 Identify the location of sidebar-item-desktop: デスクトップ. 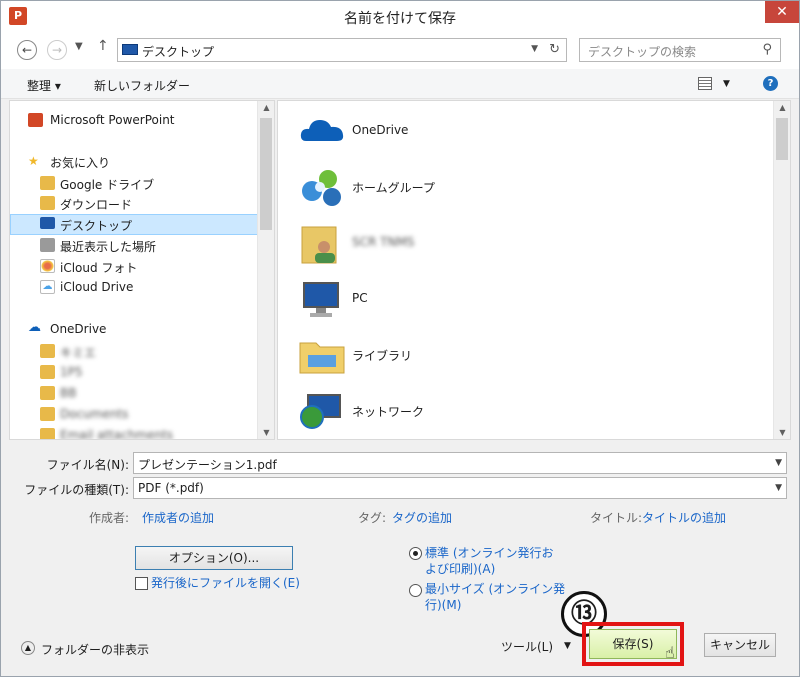
(134, 224).